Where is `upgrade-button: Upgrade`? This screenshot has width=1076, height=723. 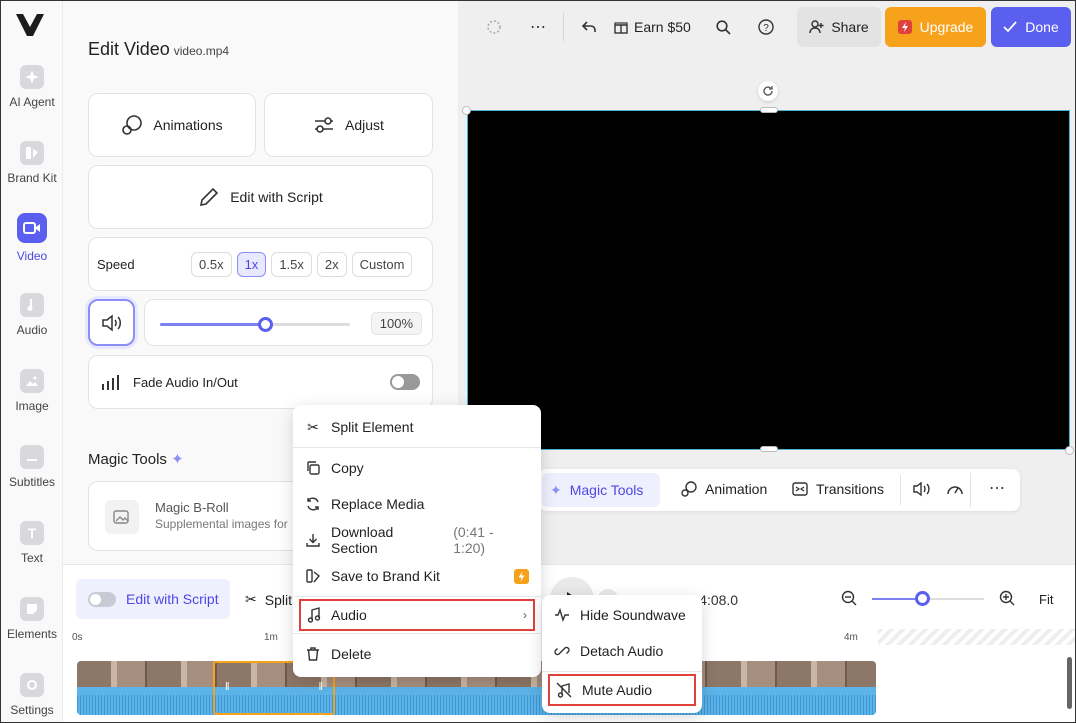 upgrade-button: Upgrade is located at coordinates (935, 27).